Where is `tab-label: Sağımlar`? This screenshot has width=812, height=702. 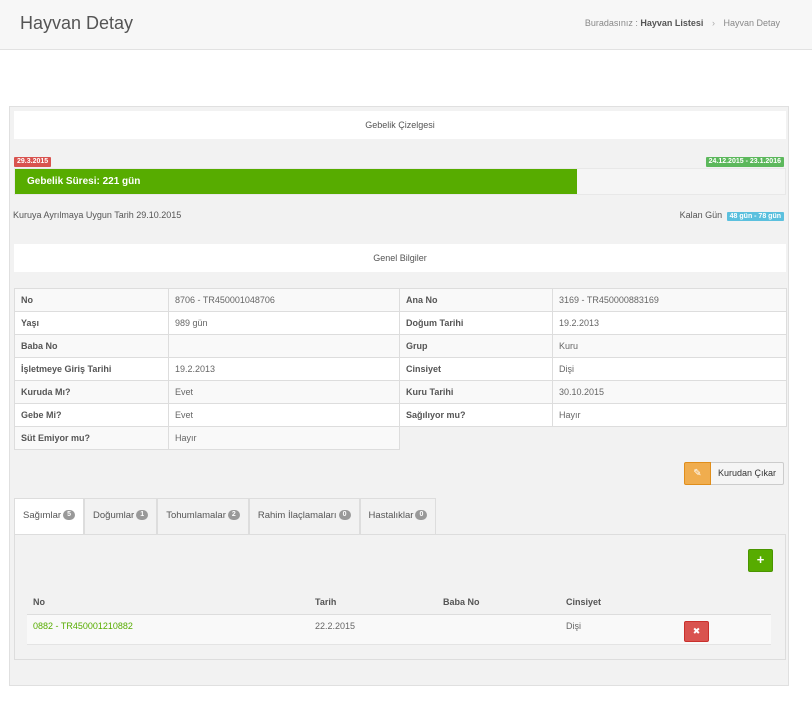
tab-label: Sağımlar is located at coordinates (42, 515).